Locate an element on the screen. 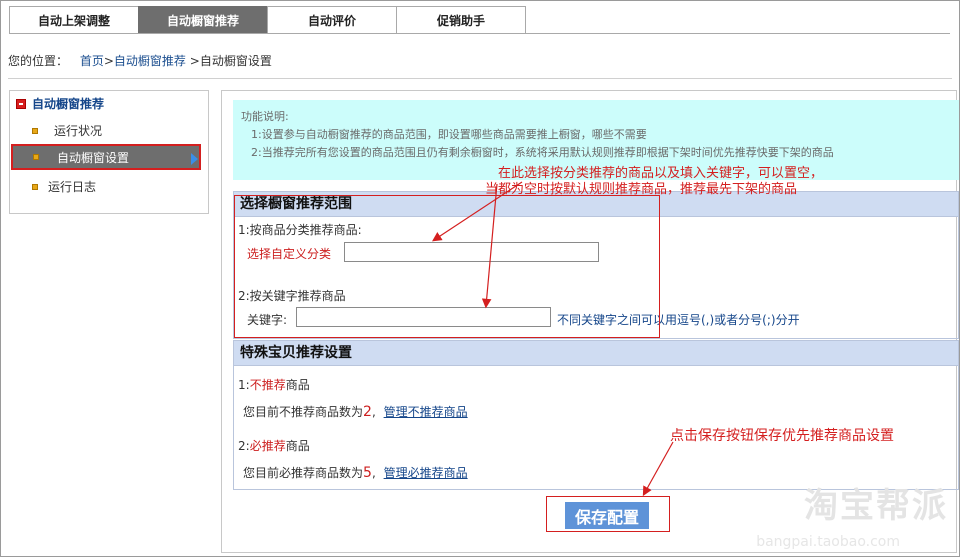 Image resolution: width=960 pixels, height=557 pixels. category-label: 1:按商品分类推荐商品: is located at coordinates (300, 230).